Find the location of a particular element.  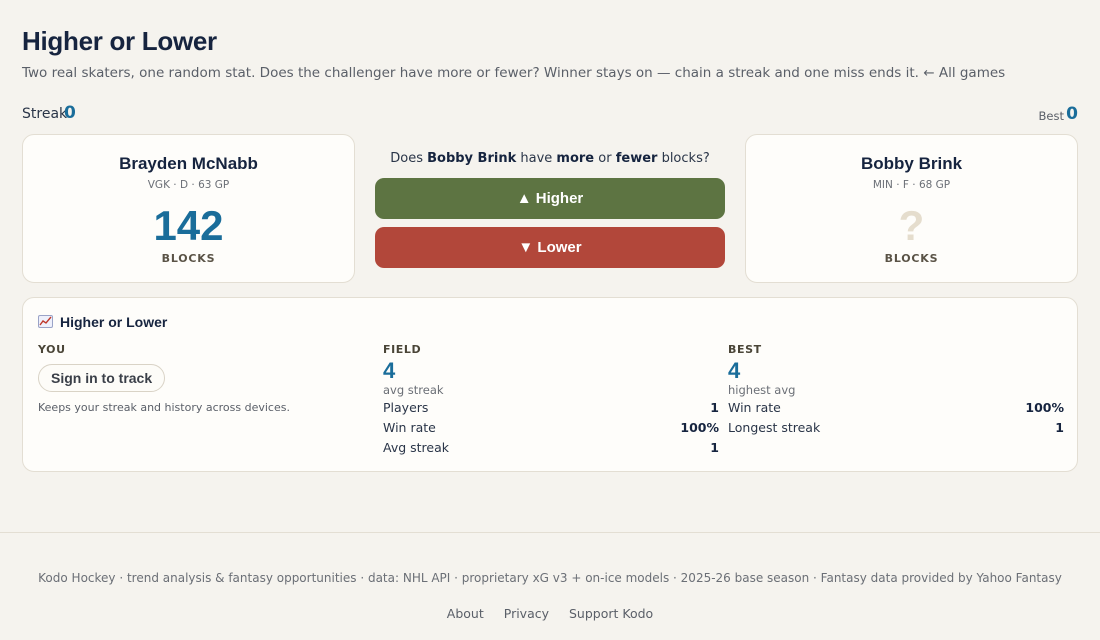

question-or: or is located at coordinates (605, 158).